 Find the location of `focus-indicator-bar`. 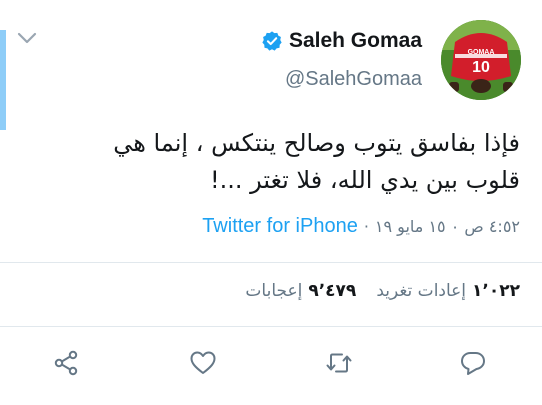

focus-indicator-bar is located at coordinates (3, 80).